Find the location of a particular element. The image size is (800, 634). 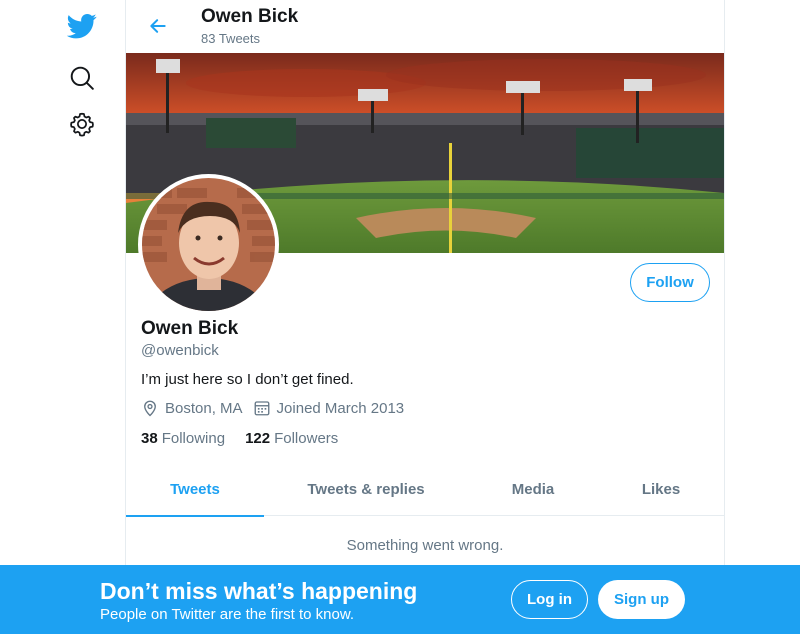

tab-likes: Likes is located at coordinates (661, 489).